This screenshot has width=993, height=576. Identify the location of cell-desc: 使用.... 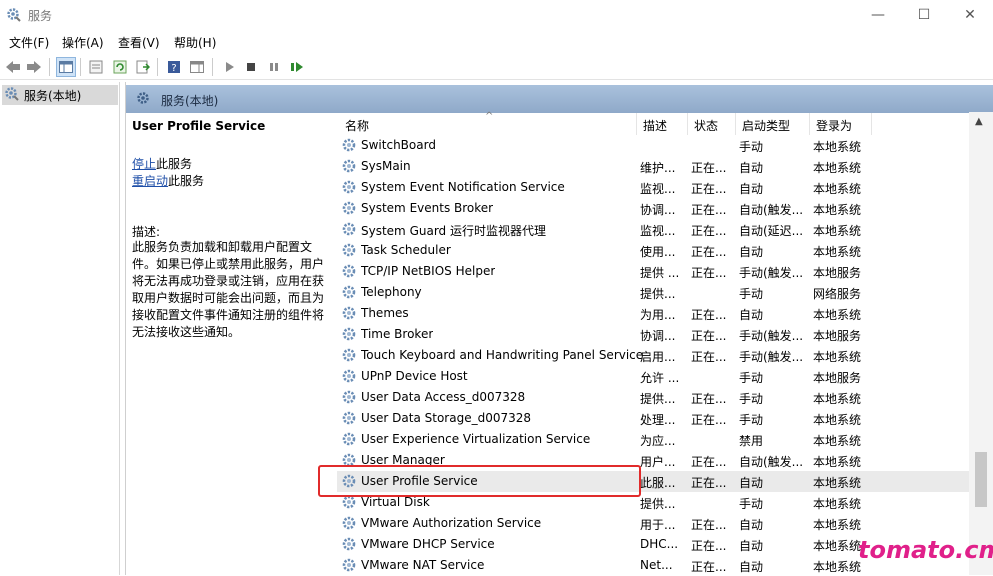
(658, 252).